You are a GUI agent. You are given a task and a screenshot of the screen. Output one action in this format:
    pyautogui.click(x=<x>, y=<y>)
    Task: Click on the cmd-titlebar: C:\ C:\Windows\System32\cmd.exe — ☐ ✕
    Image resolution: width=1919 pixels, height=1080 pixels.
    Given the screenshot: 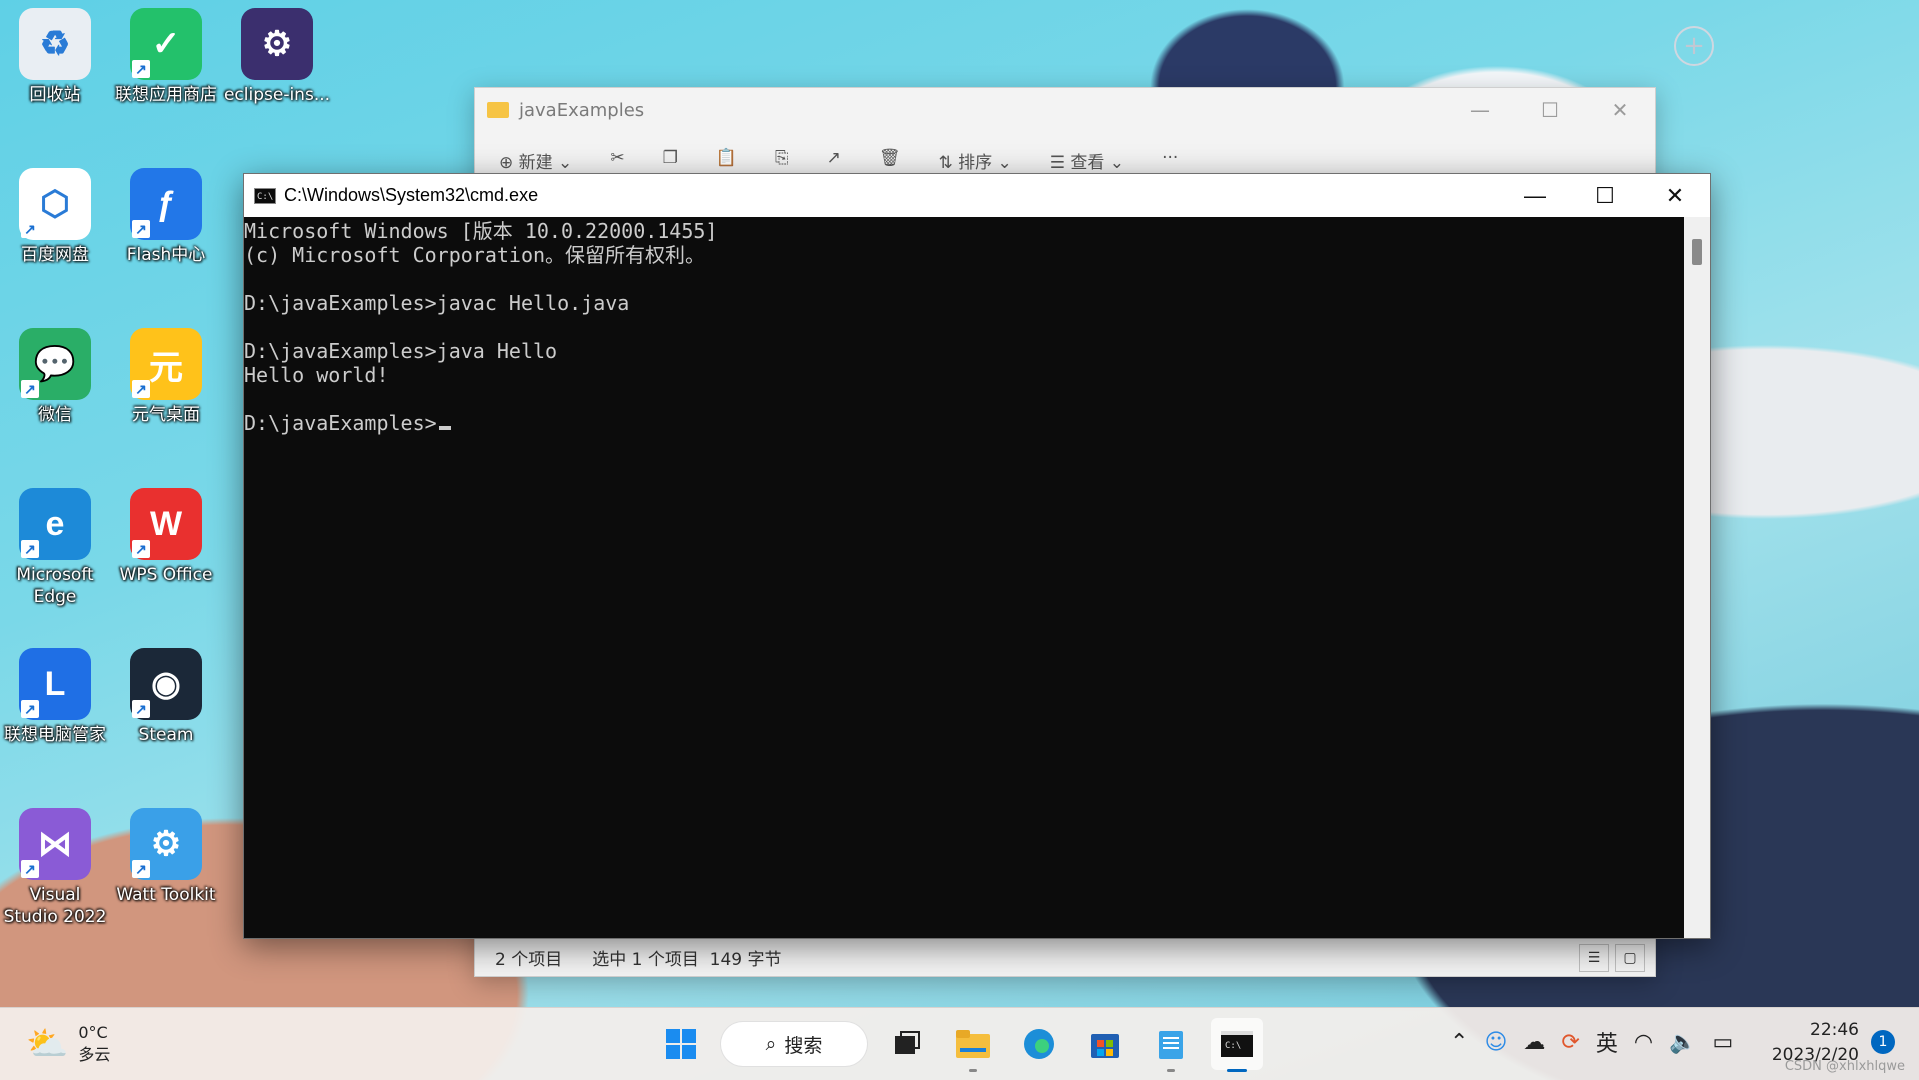 What is the action you would take?
    pyautogui.click(x=977, y=195)
    